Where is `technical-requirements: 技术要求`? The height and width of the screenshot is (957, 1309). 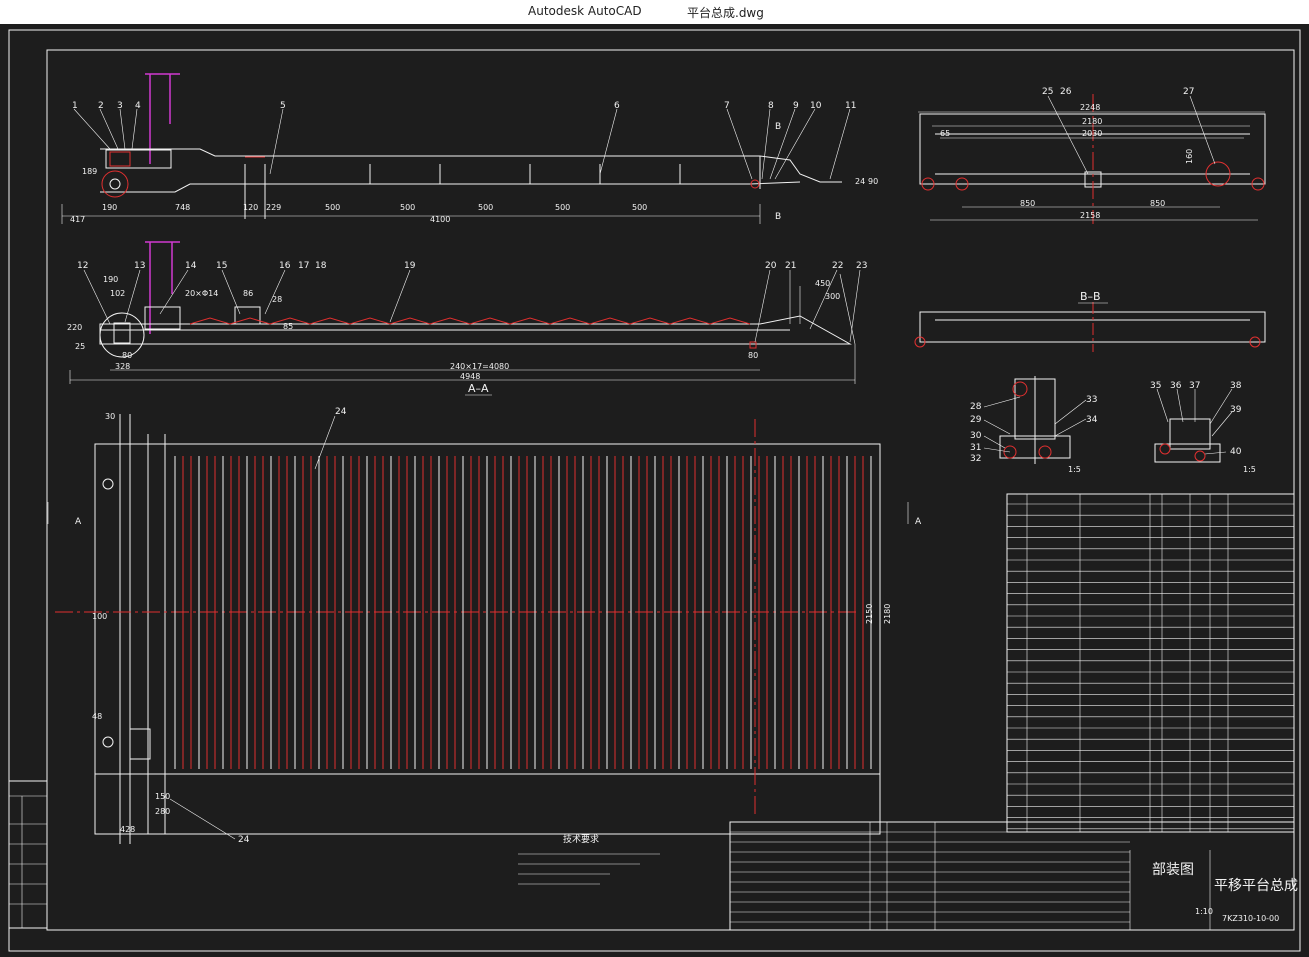
technical-requirements: 技术要求 is located at coordinates (589, 859).